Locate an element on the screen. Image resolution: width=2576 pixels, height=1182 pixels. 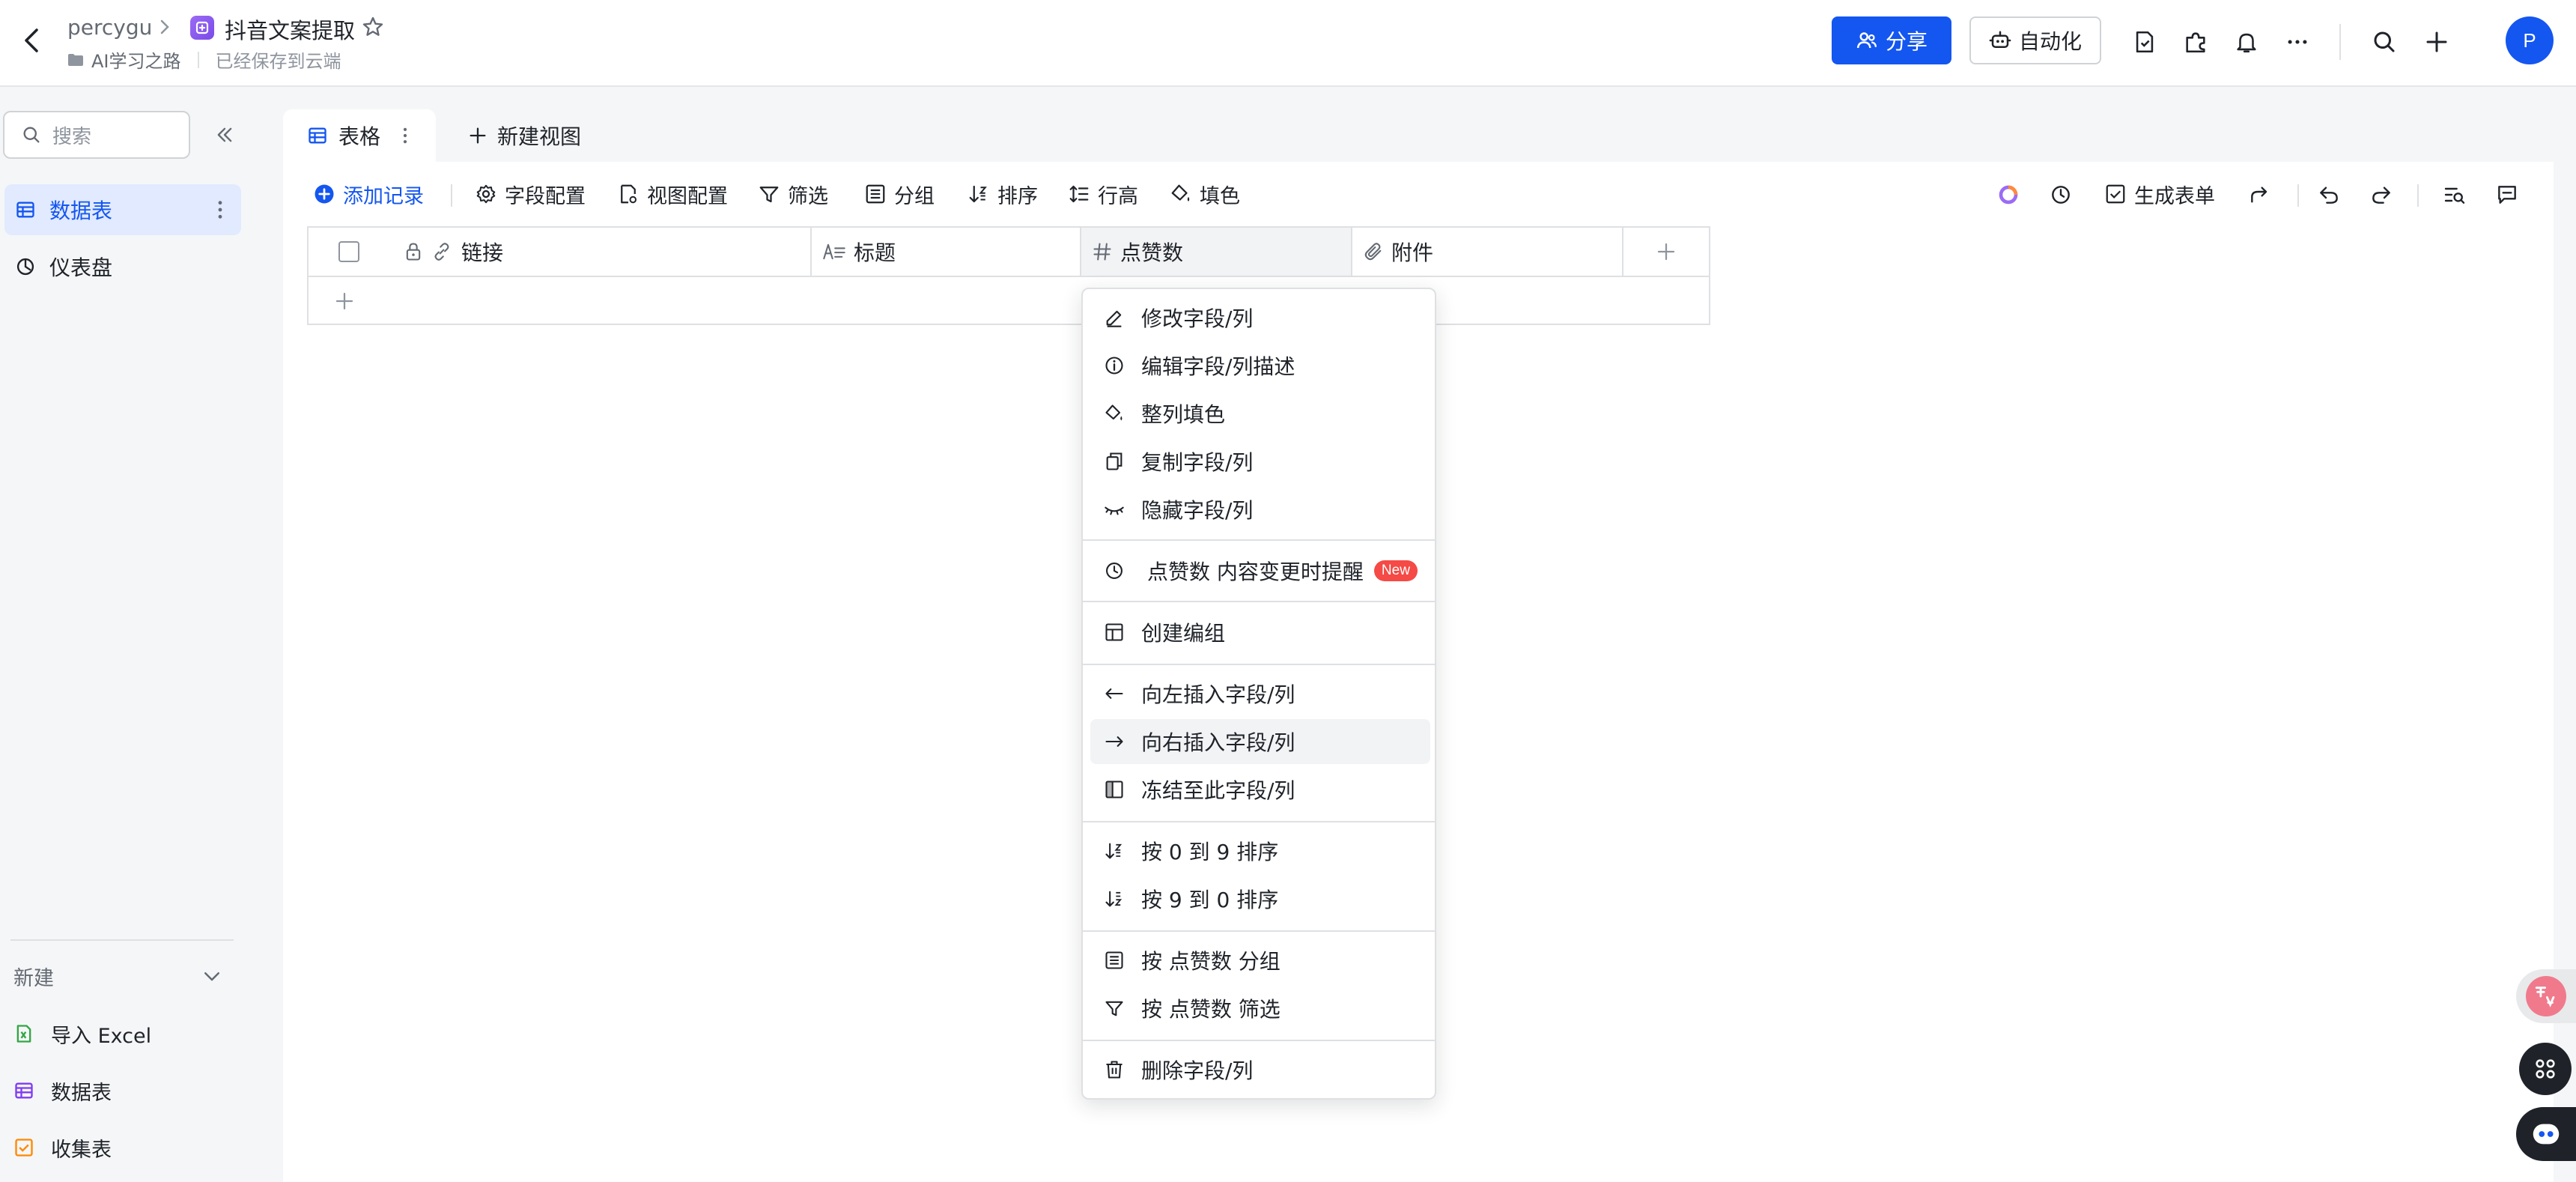
undo-button is located at coordinates (2329, 195).